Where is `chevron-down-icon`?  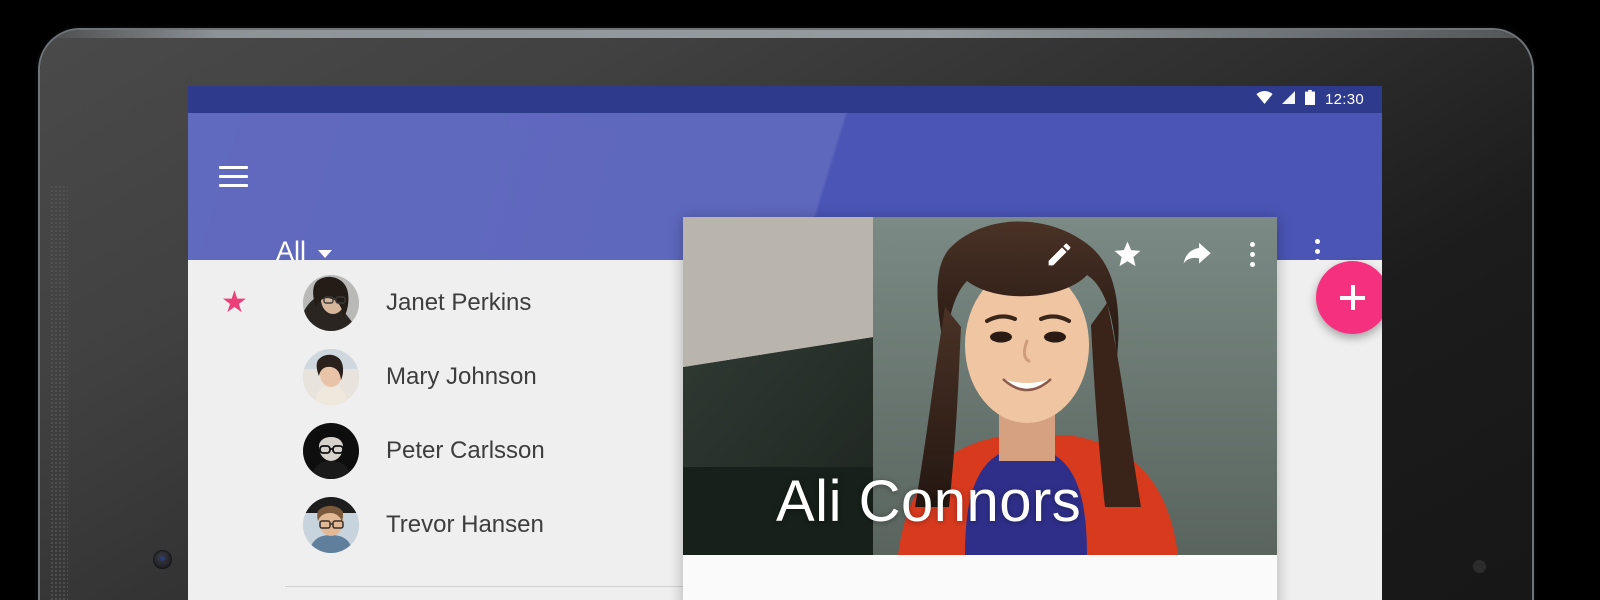
chevron-down-icon is located at coordinates (325, 253).